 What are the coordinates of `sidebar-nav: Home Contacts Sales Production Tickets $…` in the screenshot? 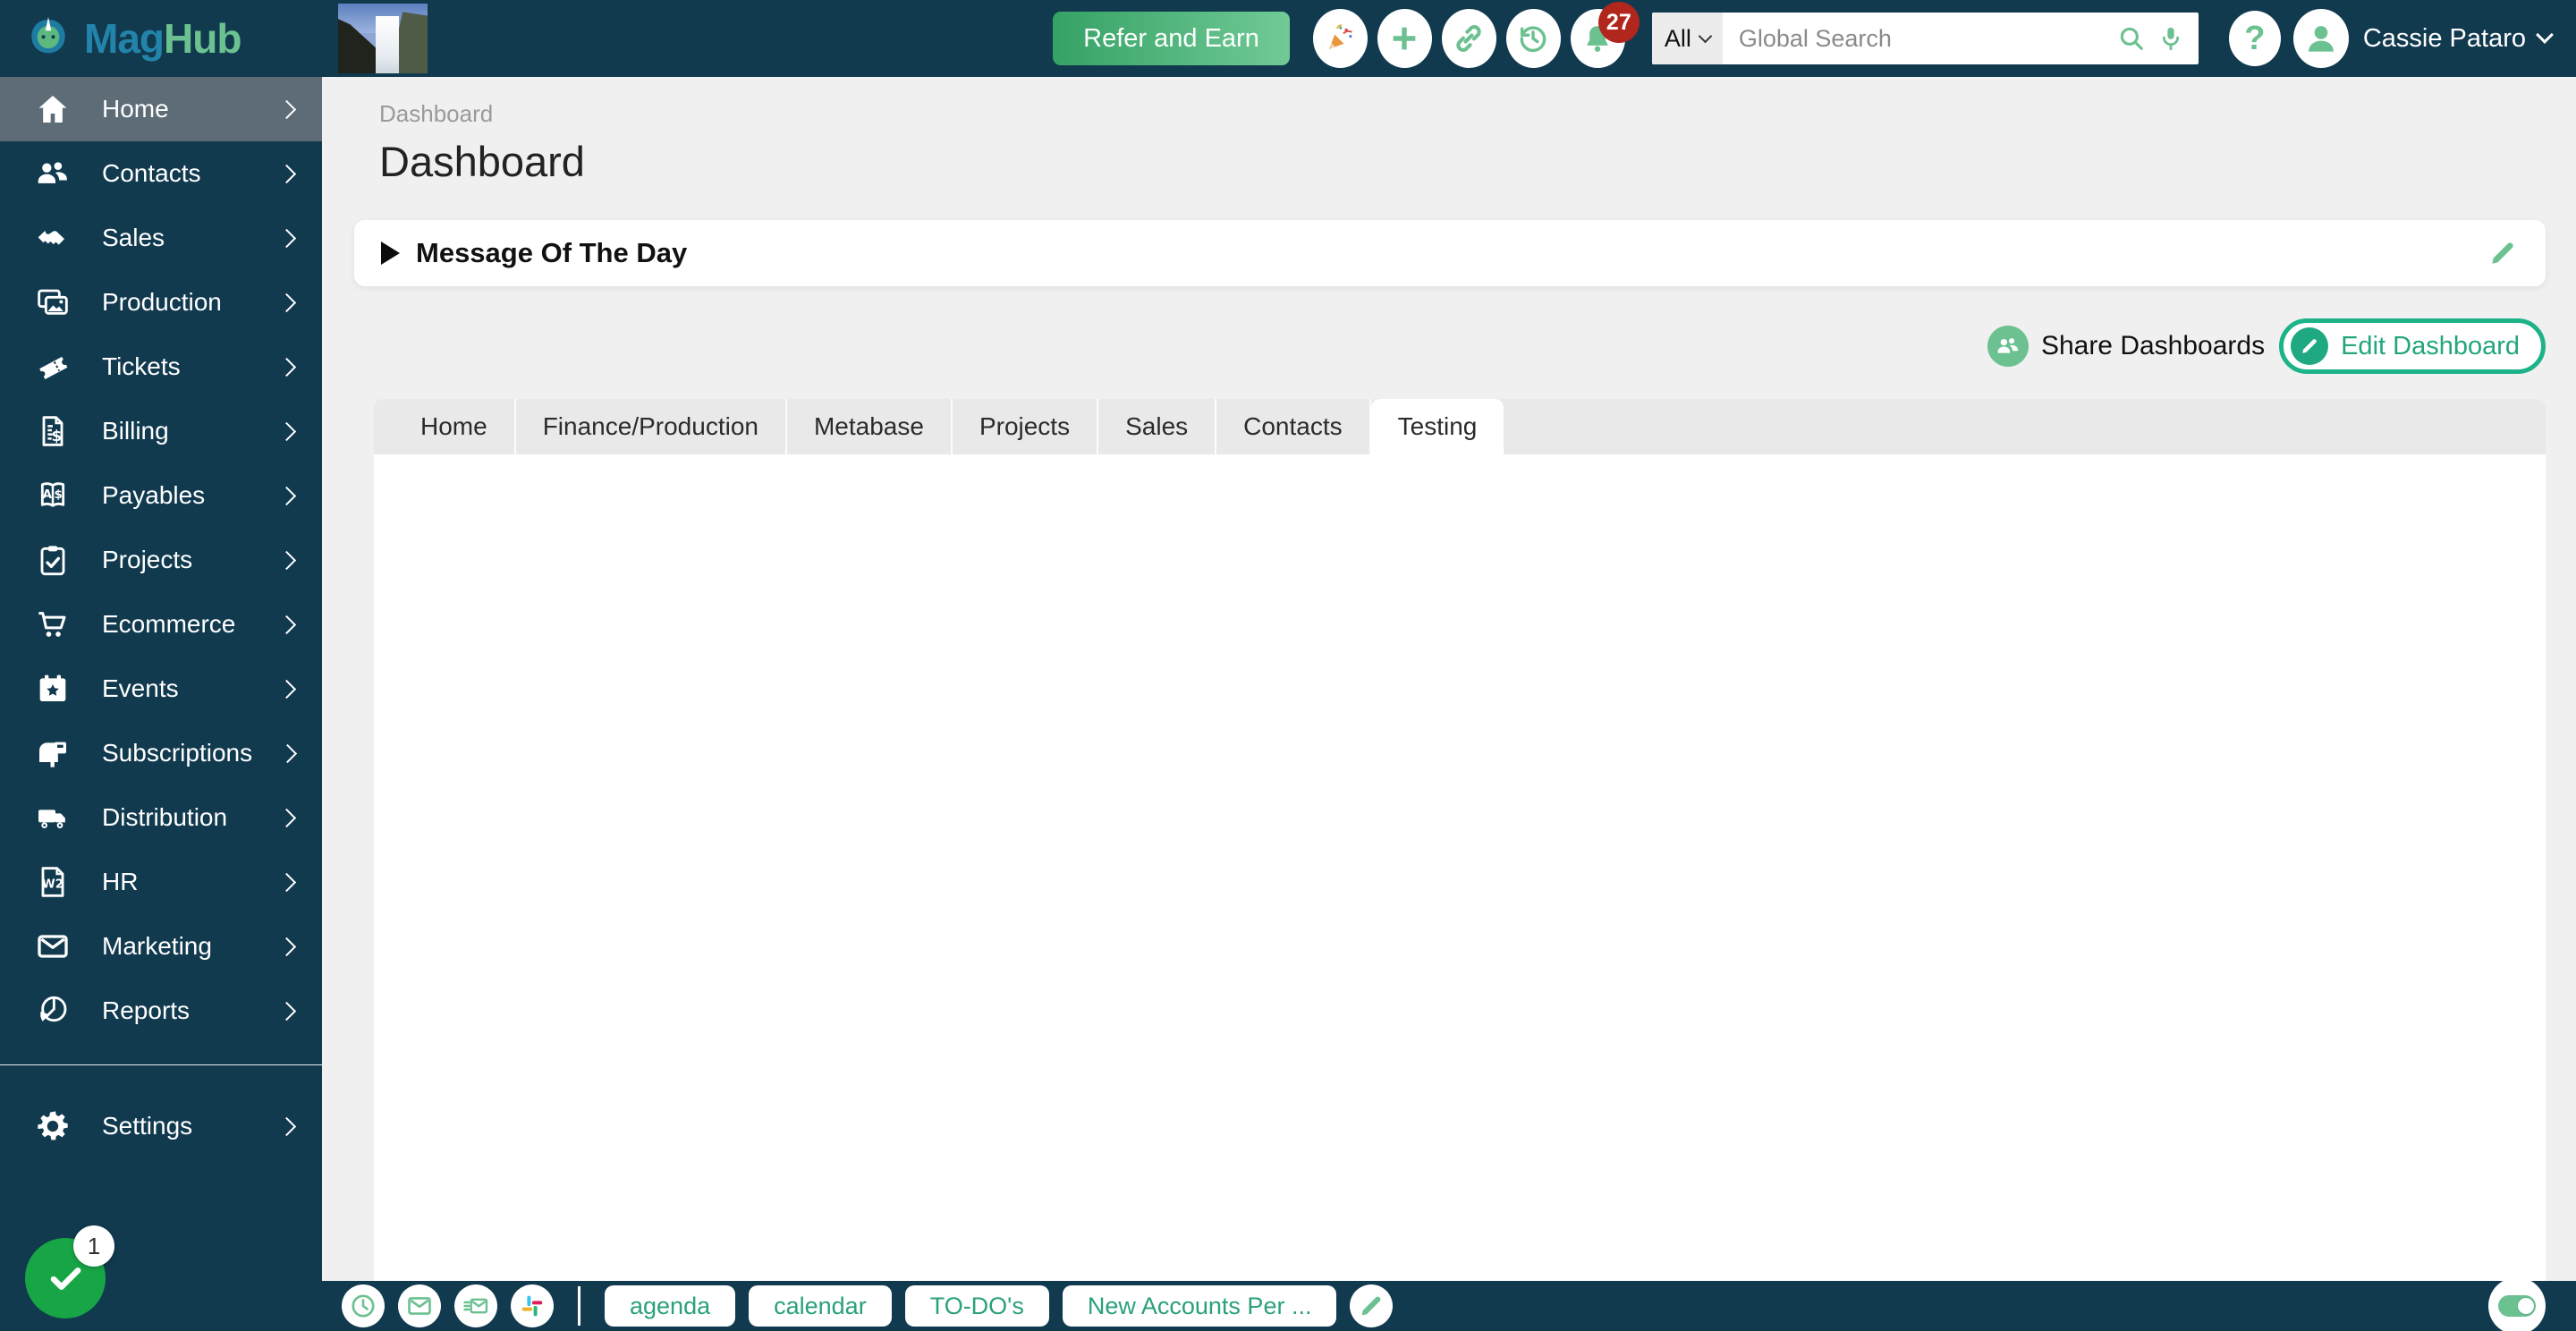 It's located at (161, 704).